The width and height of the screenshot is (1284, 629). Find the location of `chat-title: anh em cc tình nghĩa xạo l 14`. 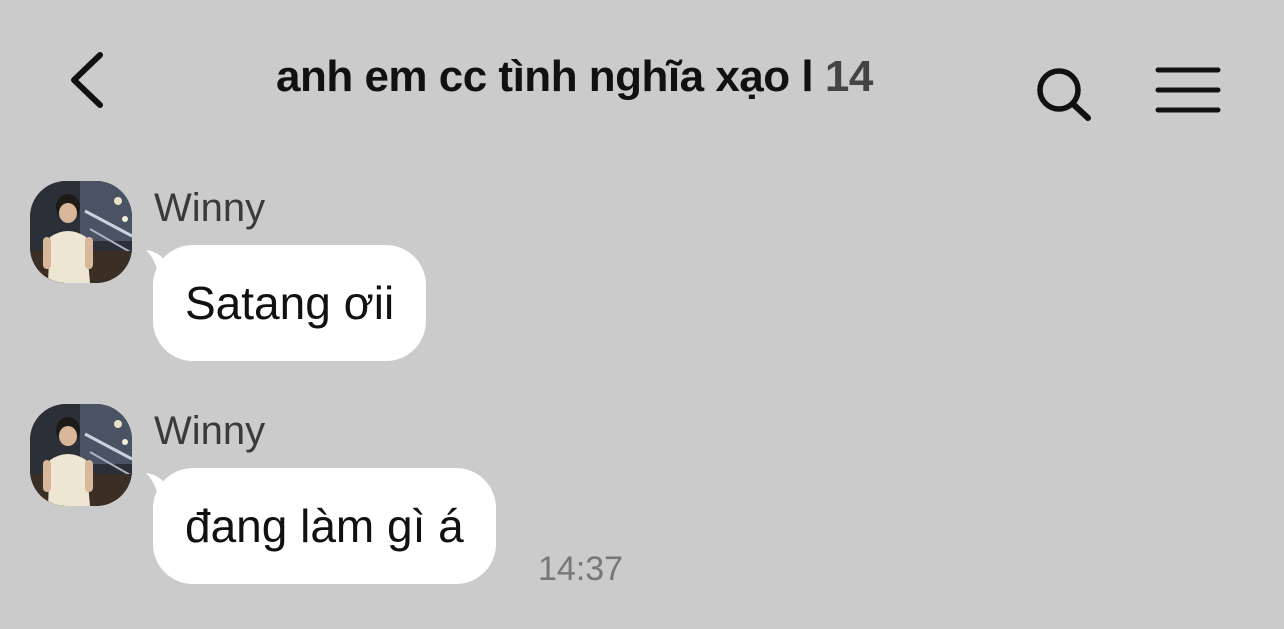

chat-title: anh em cc tình nghĩa xạo l 14 is located at coordinates (574, 77).